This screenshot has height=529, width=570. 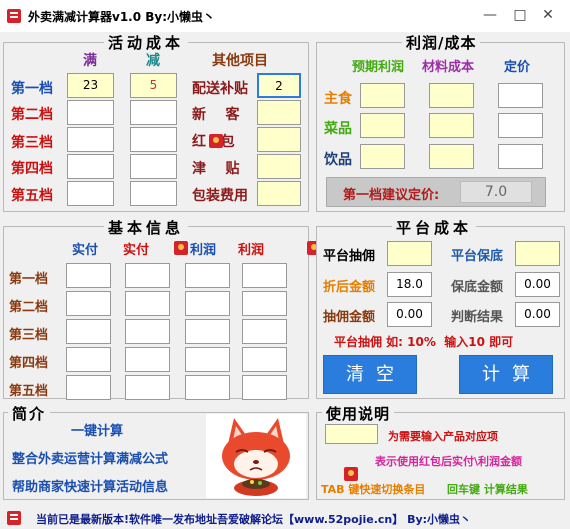 I want to click on min-guarantee-input, so click(x=537, y=253).